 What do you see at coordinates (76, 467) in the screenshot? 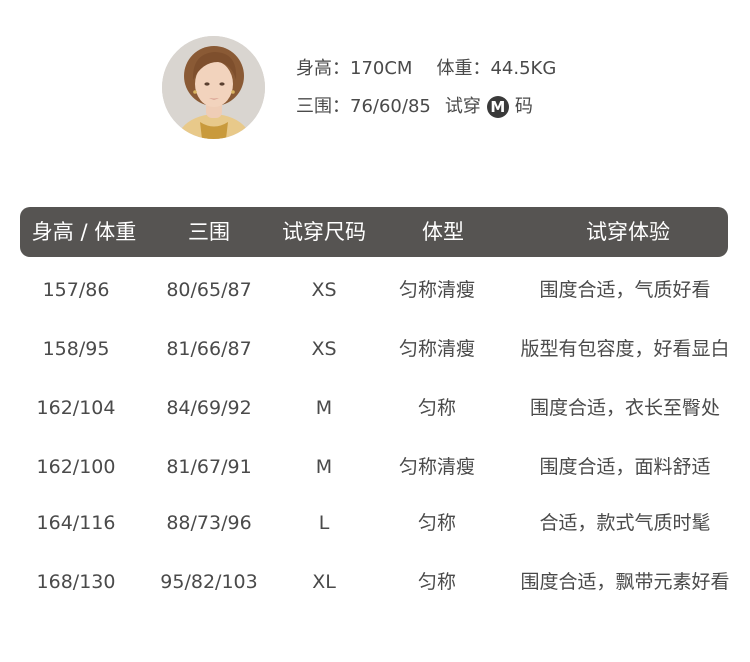
I see `cell-height-weight: 162/100` at bounding box center [76, 467].